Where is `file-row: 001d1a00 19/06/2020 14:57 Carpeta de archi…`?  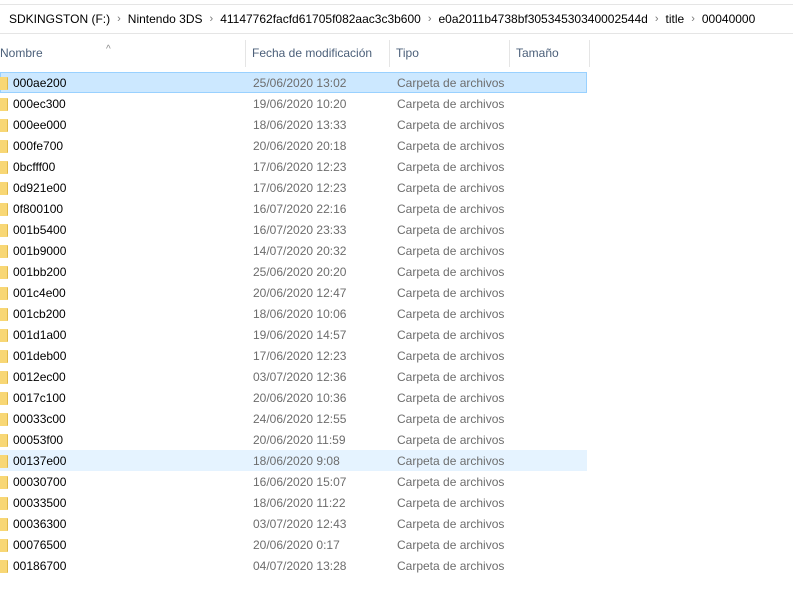
file-row: 001d1a00 19/06/2020 14:57 Carpeta de archi… is located at coordinates (293, 334).